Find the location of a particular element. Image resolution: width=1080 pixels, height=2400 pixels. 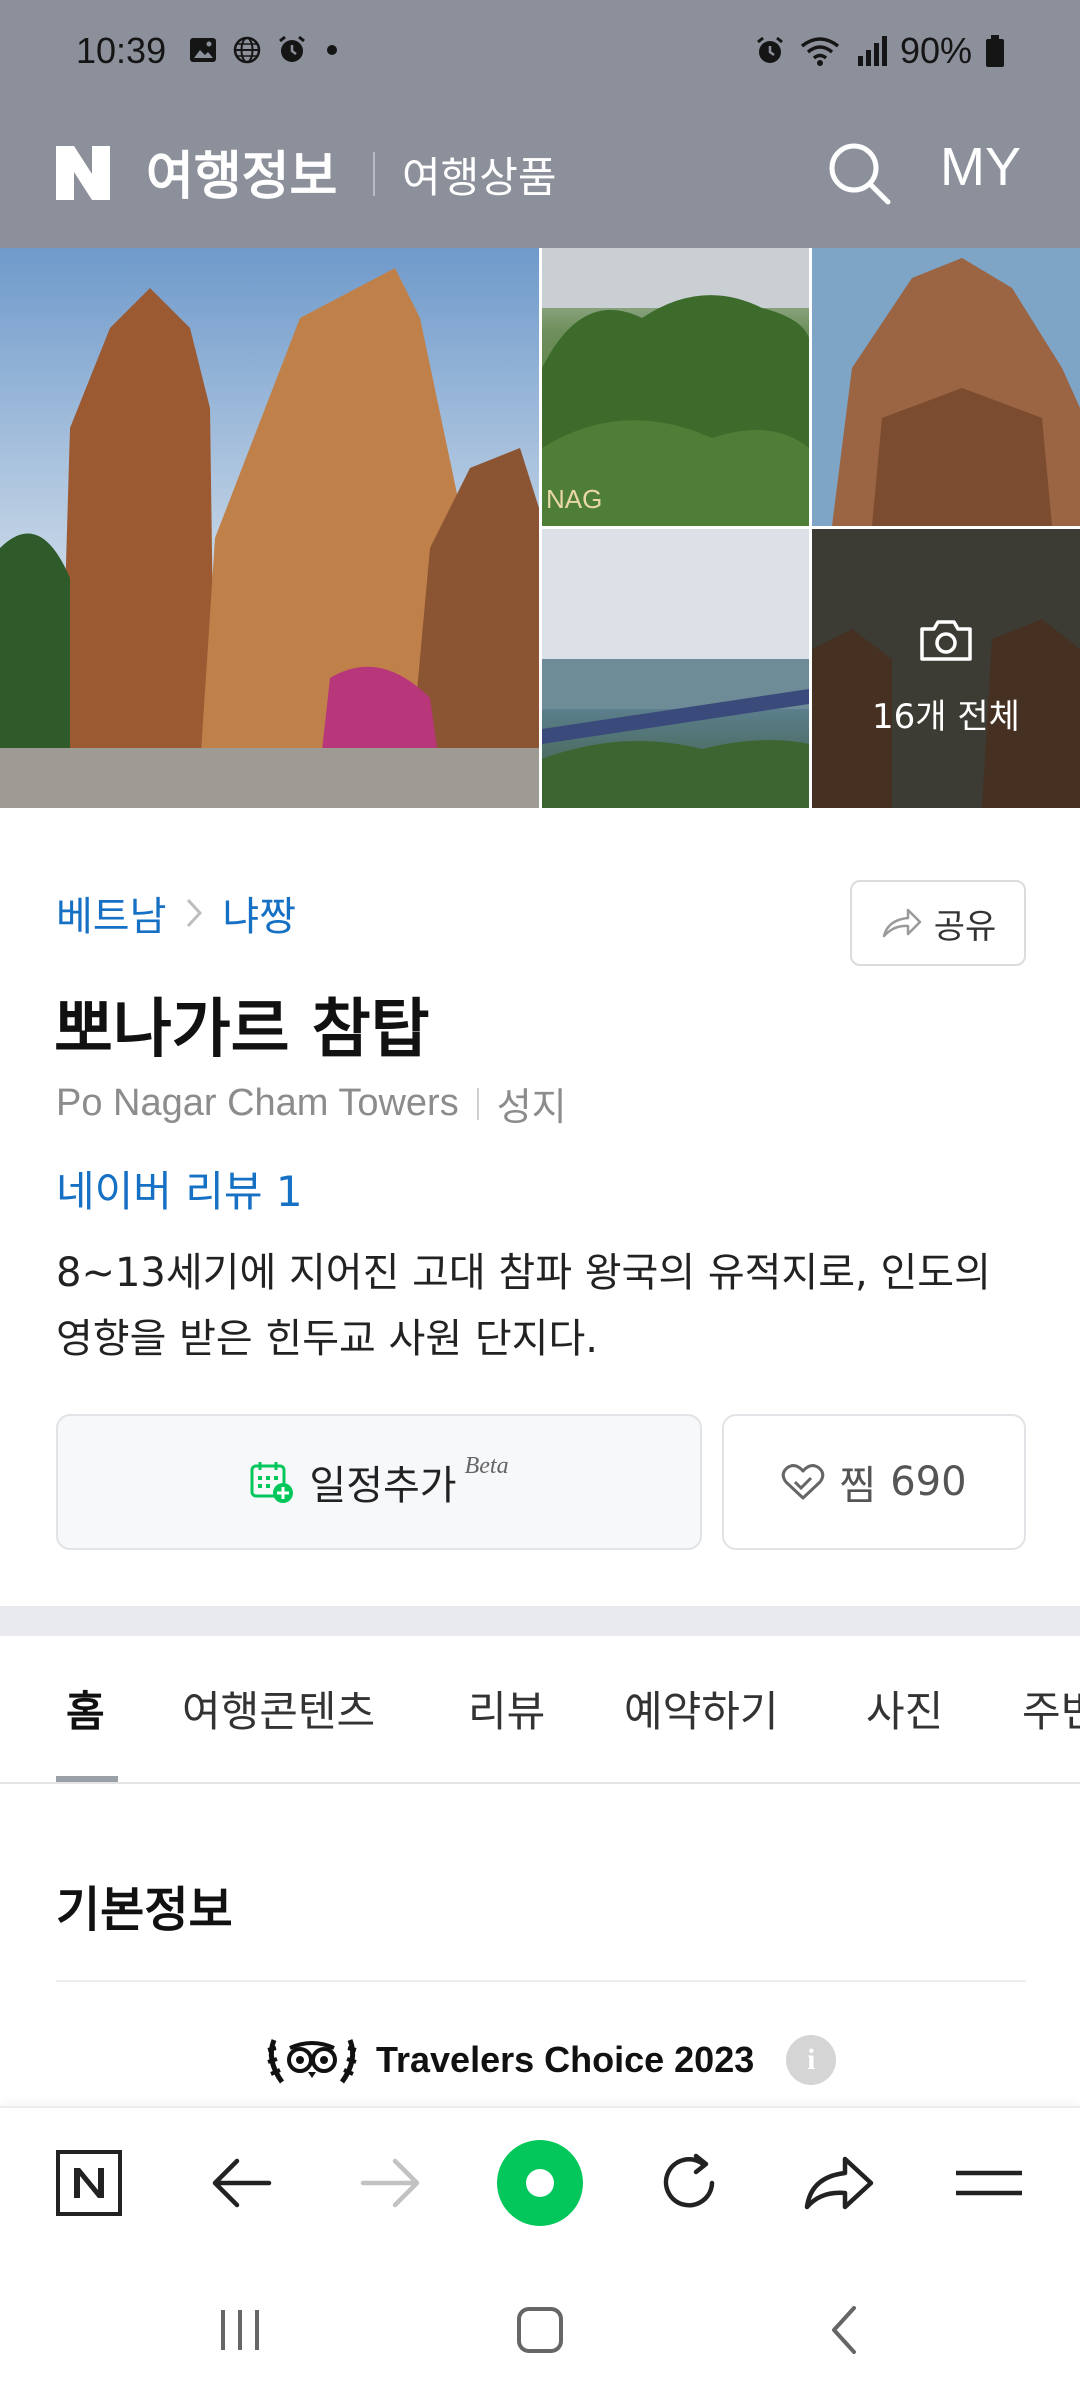

tab-travel-content: 여행콘텐츠 is located at coordinates (278, 1708).